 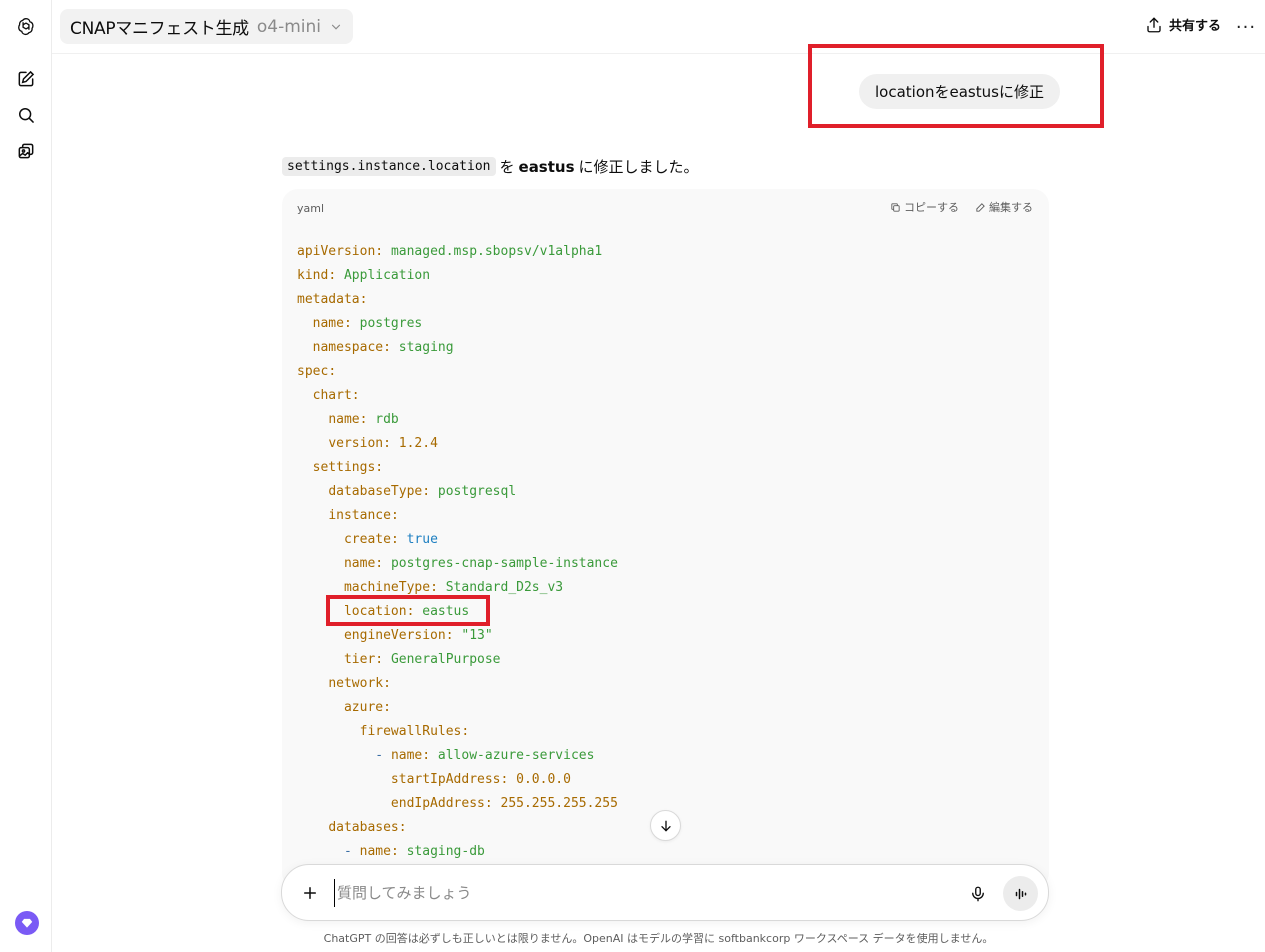 What do you see at coordinates (356, 443) in the screenshot?
I see `yaml-key: version` at bounding box center [356, 443].